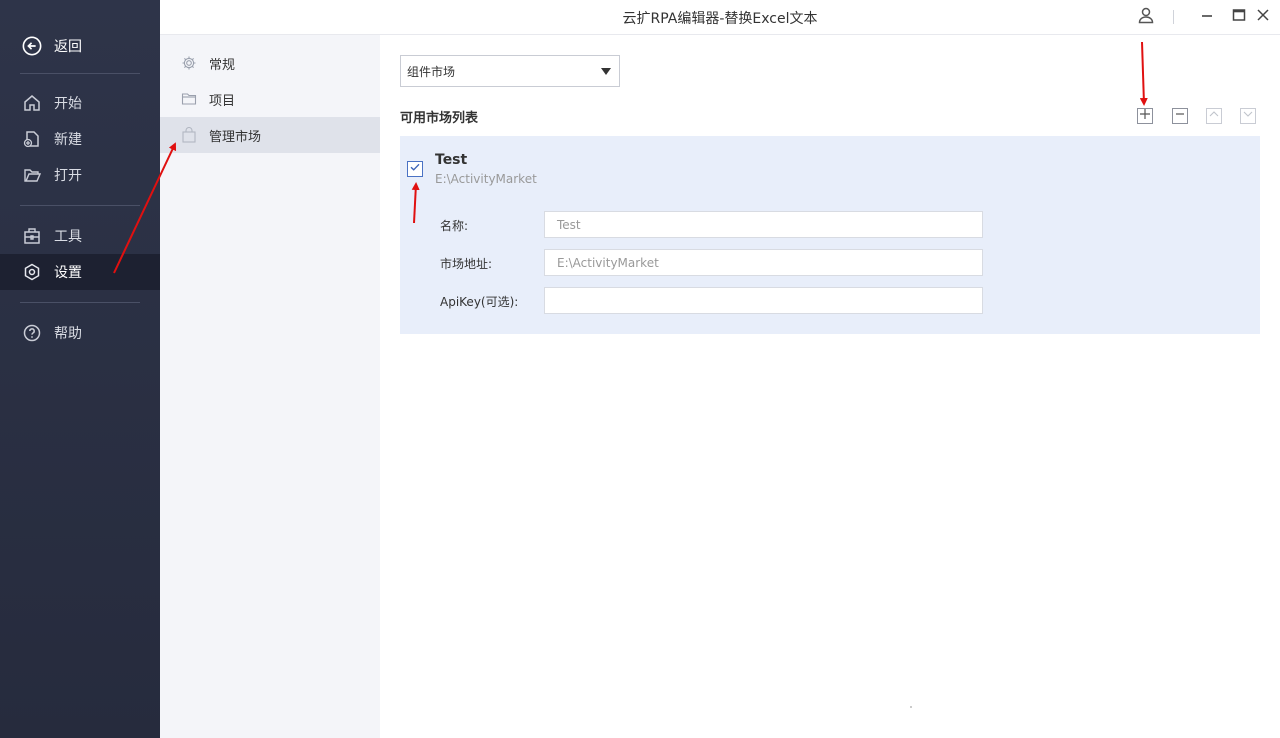  What do you see at coordinates (466, 264) in the screenshot?
I see `market-url-field-label: 市场地址:` at bounding box center [466, 264].